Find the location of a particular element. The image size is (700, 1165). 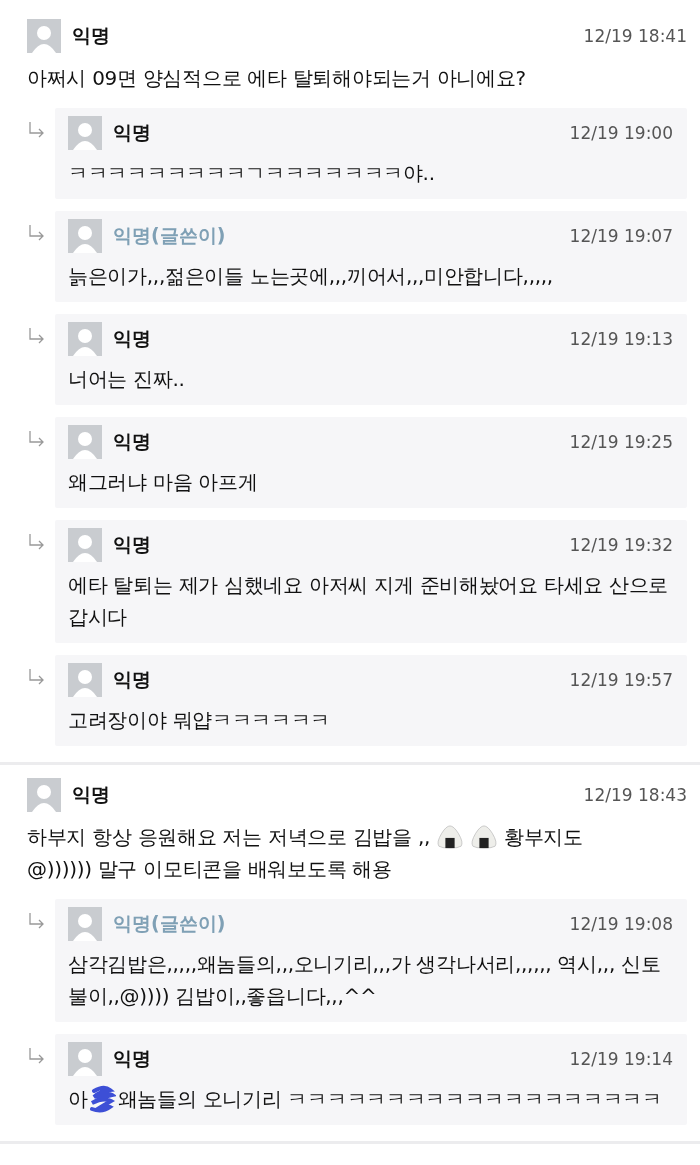

comment-text: 황부지도 is located at coordinates (543, 837).